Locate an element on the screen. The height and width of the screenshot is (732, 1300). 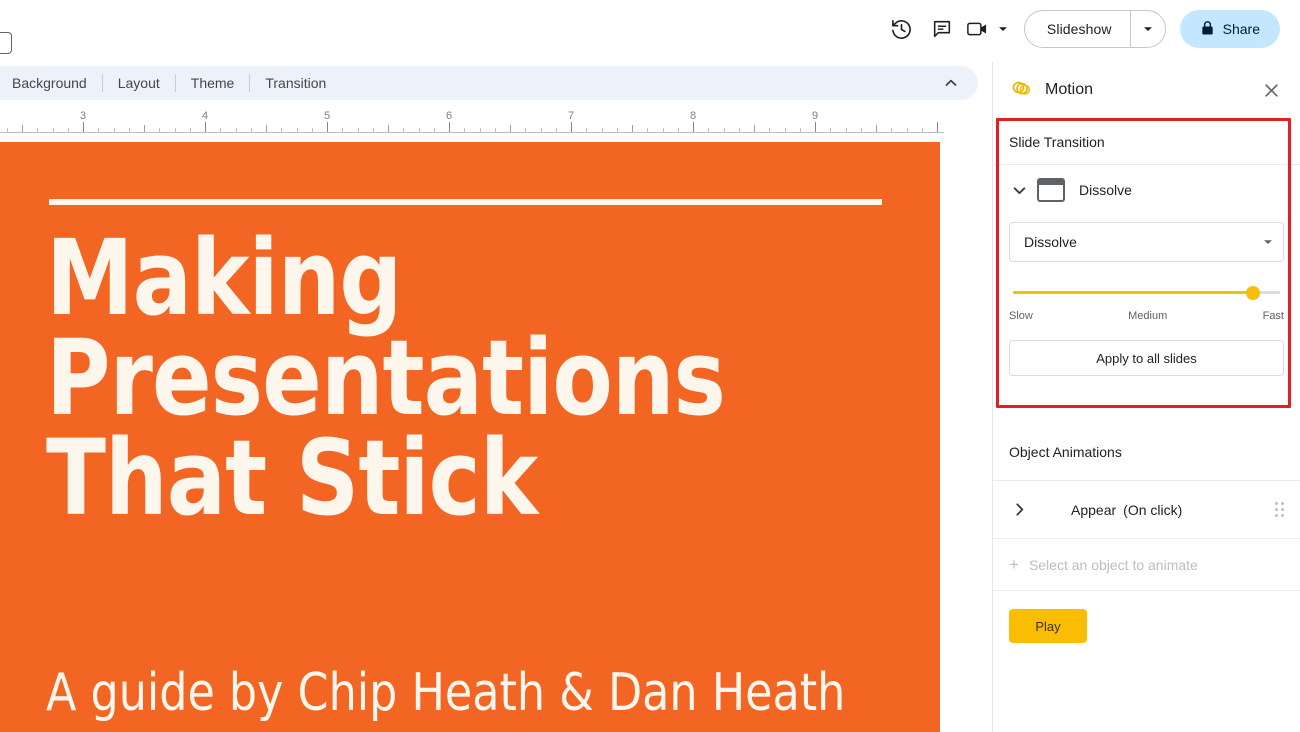
animation-list-item: Appear (On click) is located at coordinates (1146, 510).